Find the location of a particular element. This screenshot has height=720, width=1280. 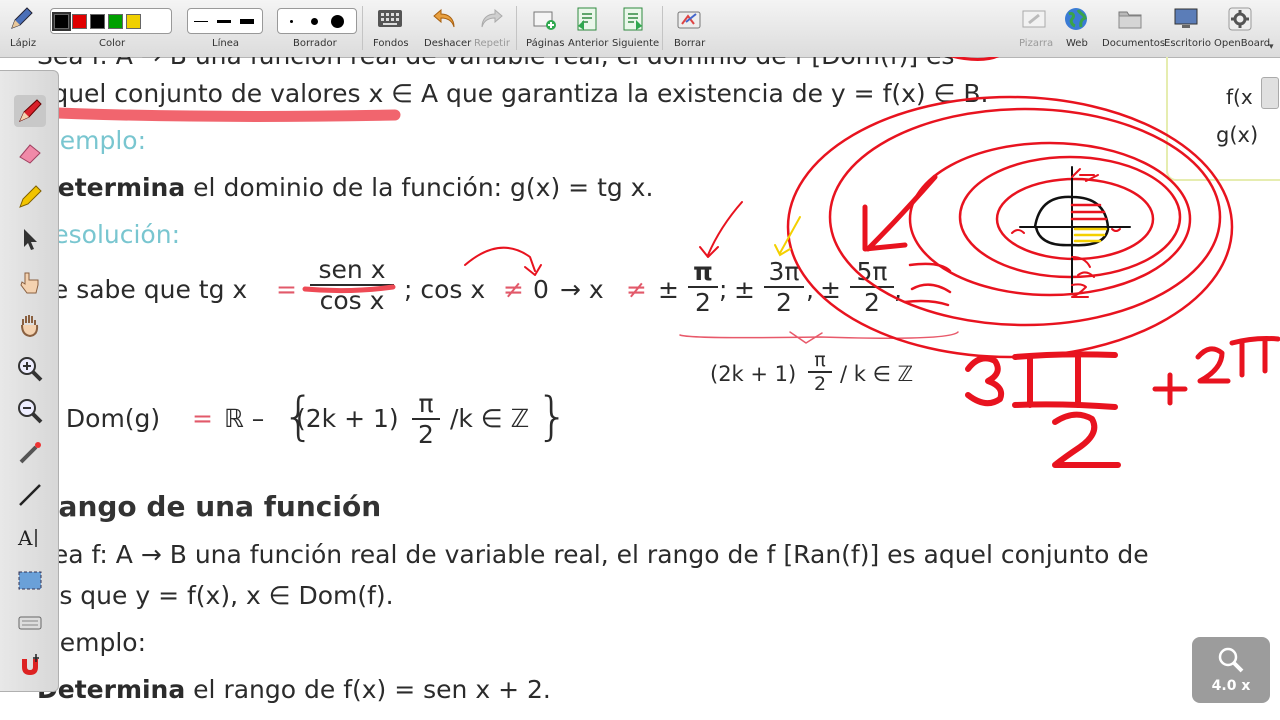

sidebar-pen-tool is located at coordinates (30, 111).